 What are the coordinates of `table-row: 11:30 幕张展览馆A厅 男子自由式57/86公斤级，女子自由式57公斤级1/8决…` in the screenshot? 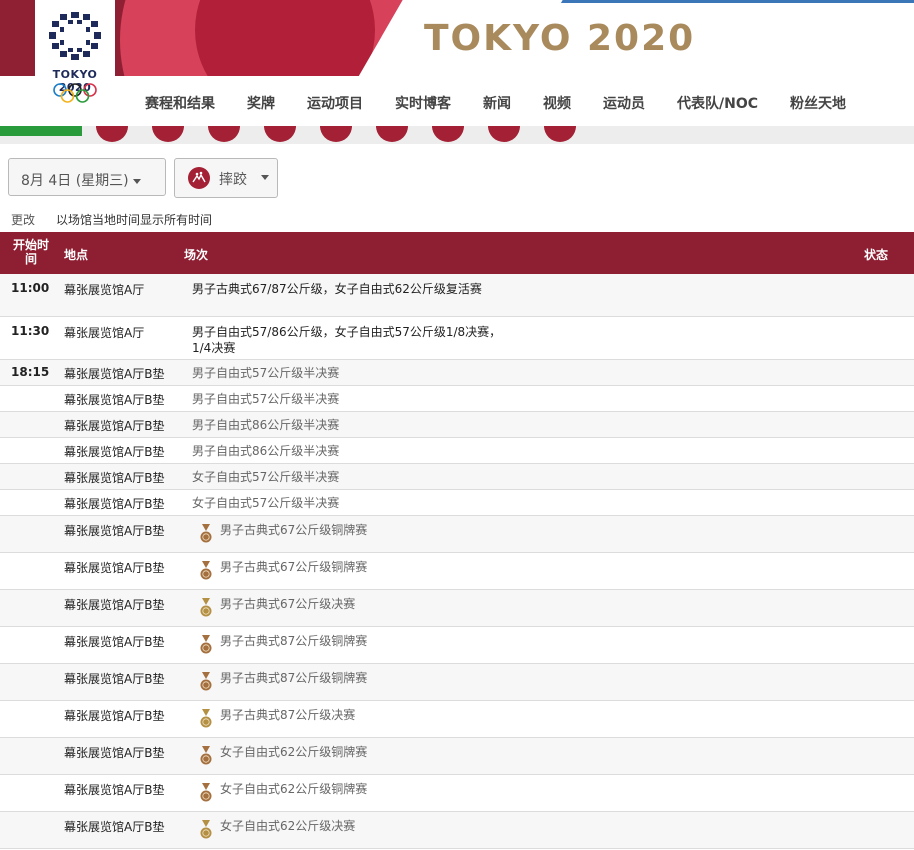 It's located at (457, 338).